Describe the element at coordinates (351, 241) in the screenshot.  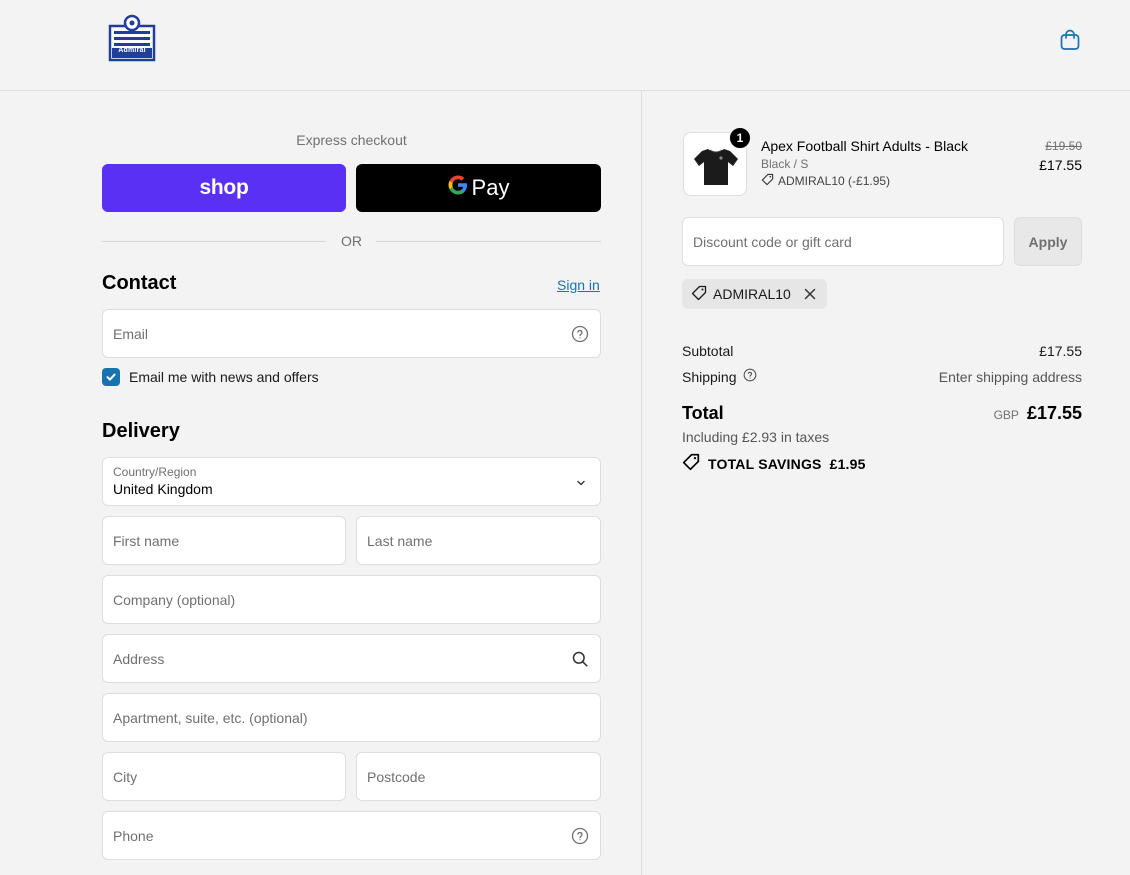
I see `or-divider: OR` at that location.